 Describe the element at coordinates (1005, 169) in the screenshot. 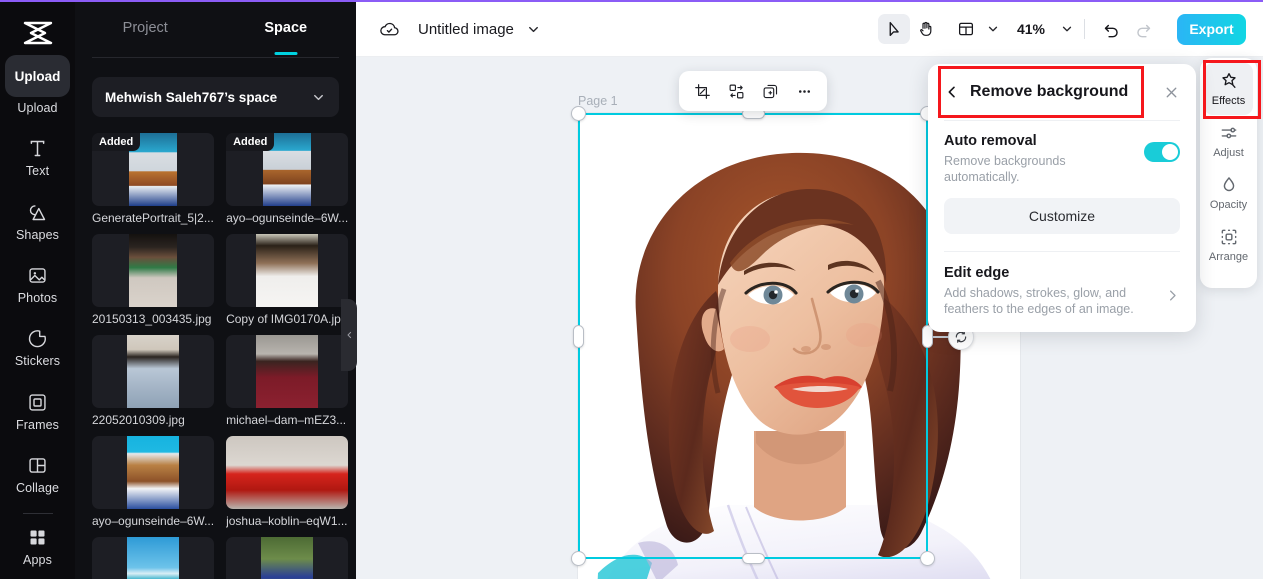

I see `auto-removal-subtitle: Remove backgrounds automatically.` at that location.